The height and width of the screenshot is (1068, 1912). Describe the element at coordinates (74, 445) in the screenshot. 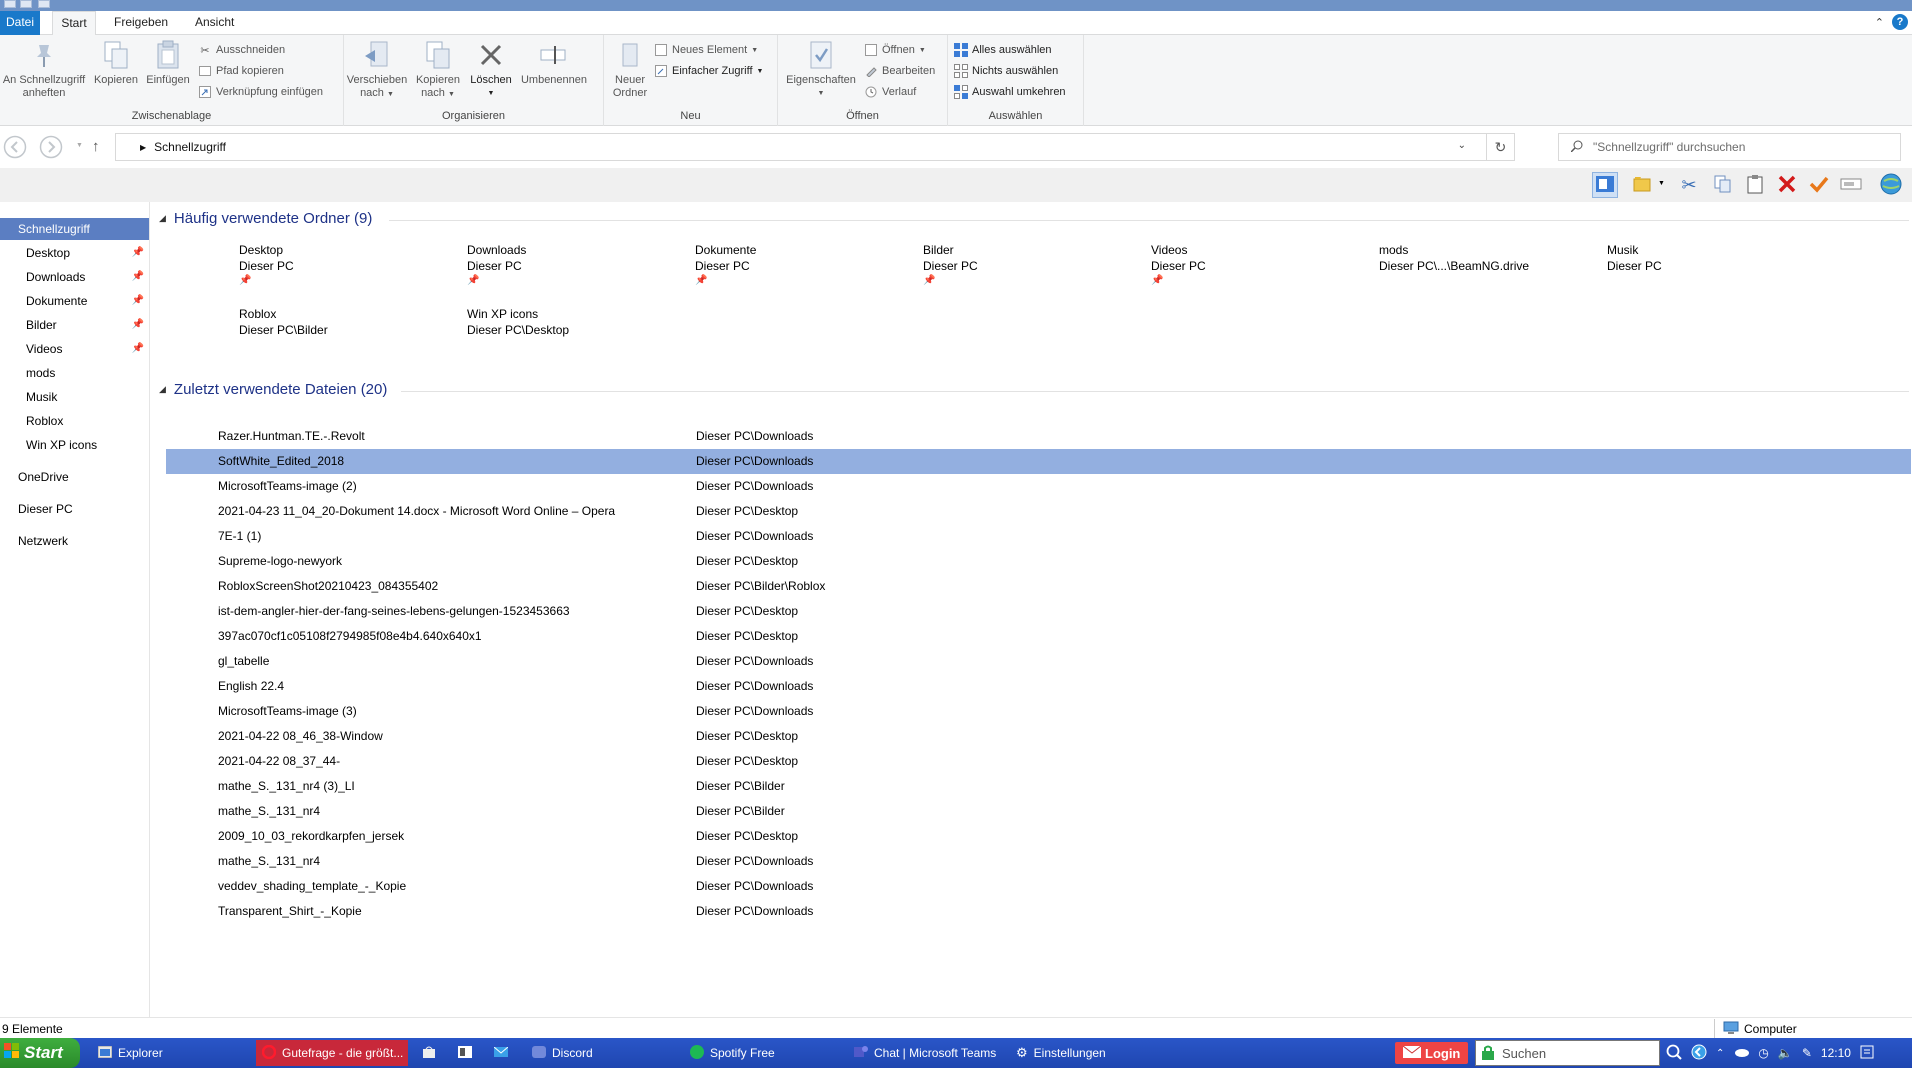

I see `sidebar-item-win-xp-icons: Win XP icons` at that location.